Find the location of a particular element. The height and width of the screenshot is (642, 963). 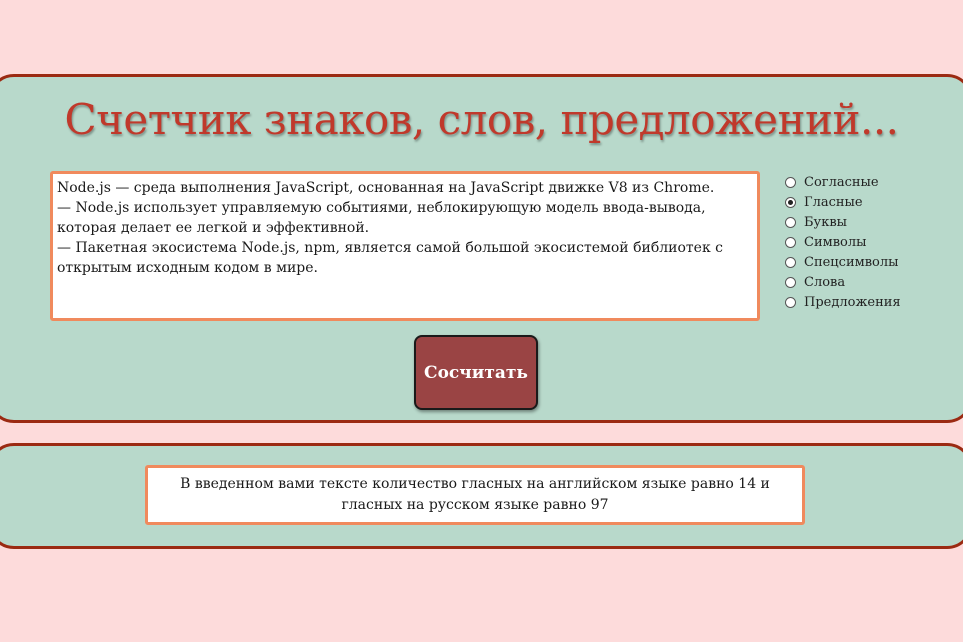

option-label: Согласные is located at coordinates (841, 182).